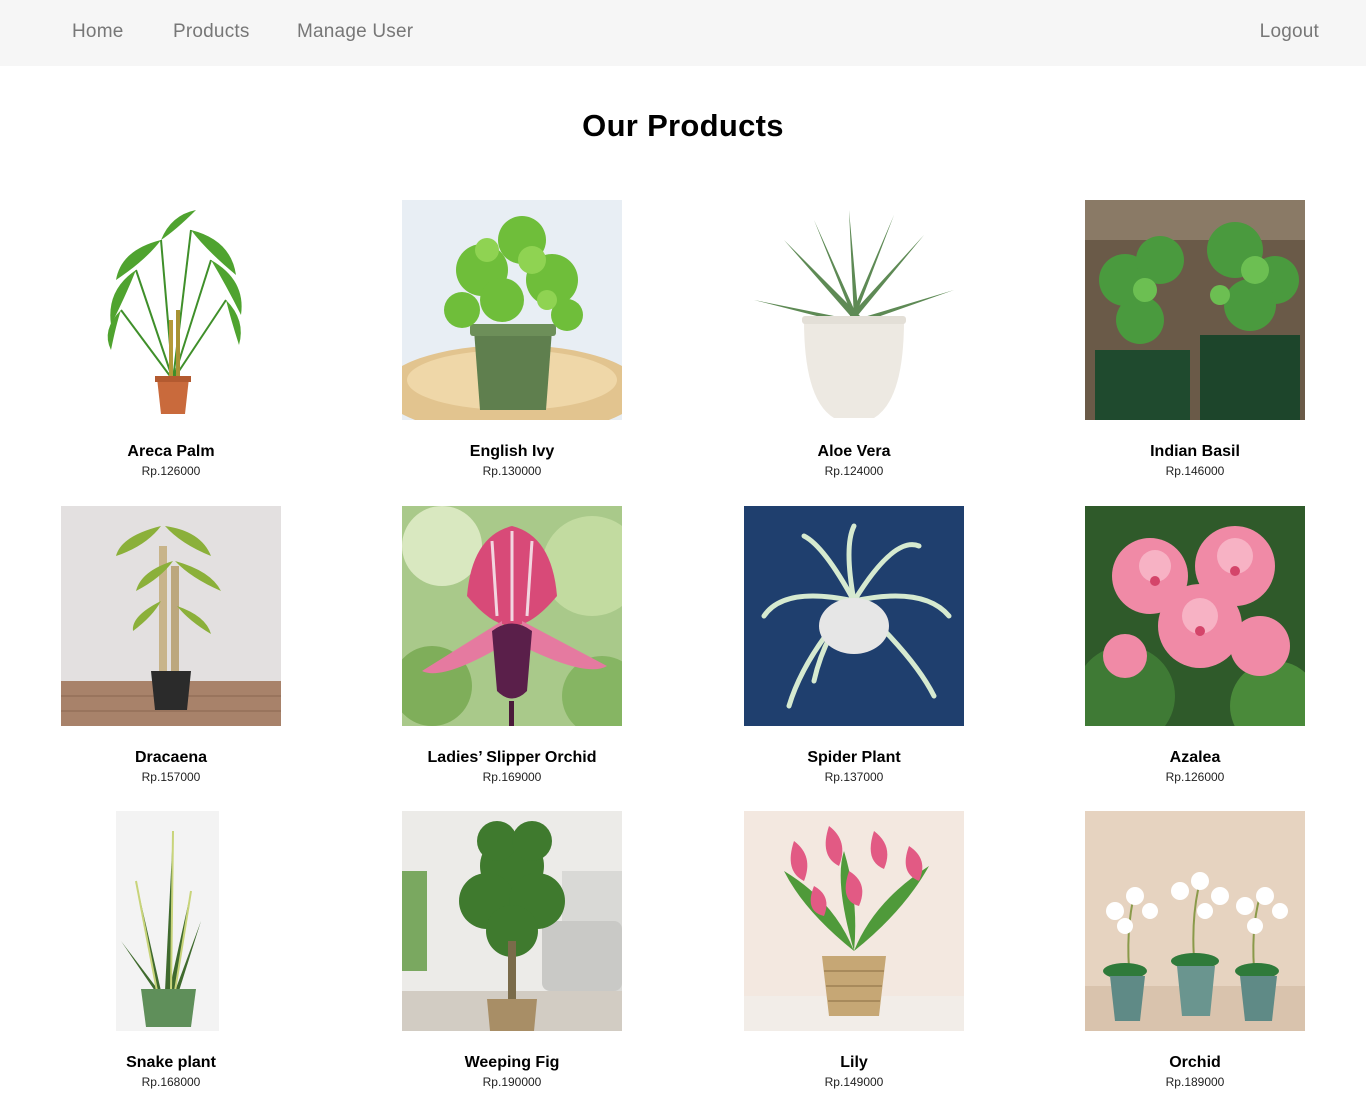 This screenshot has height=1102, width=1366. What do you see at coordinates (854, 1063) in the screenshot?
I see `product-name: Lily` at bounding box center [854, 1063].